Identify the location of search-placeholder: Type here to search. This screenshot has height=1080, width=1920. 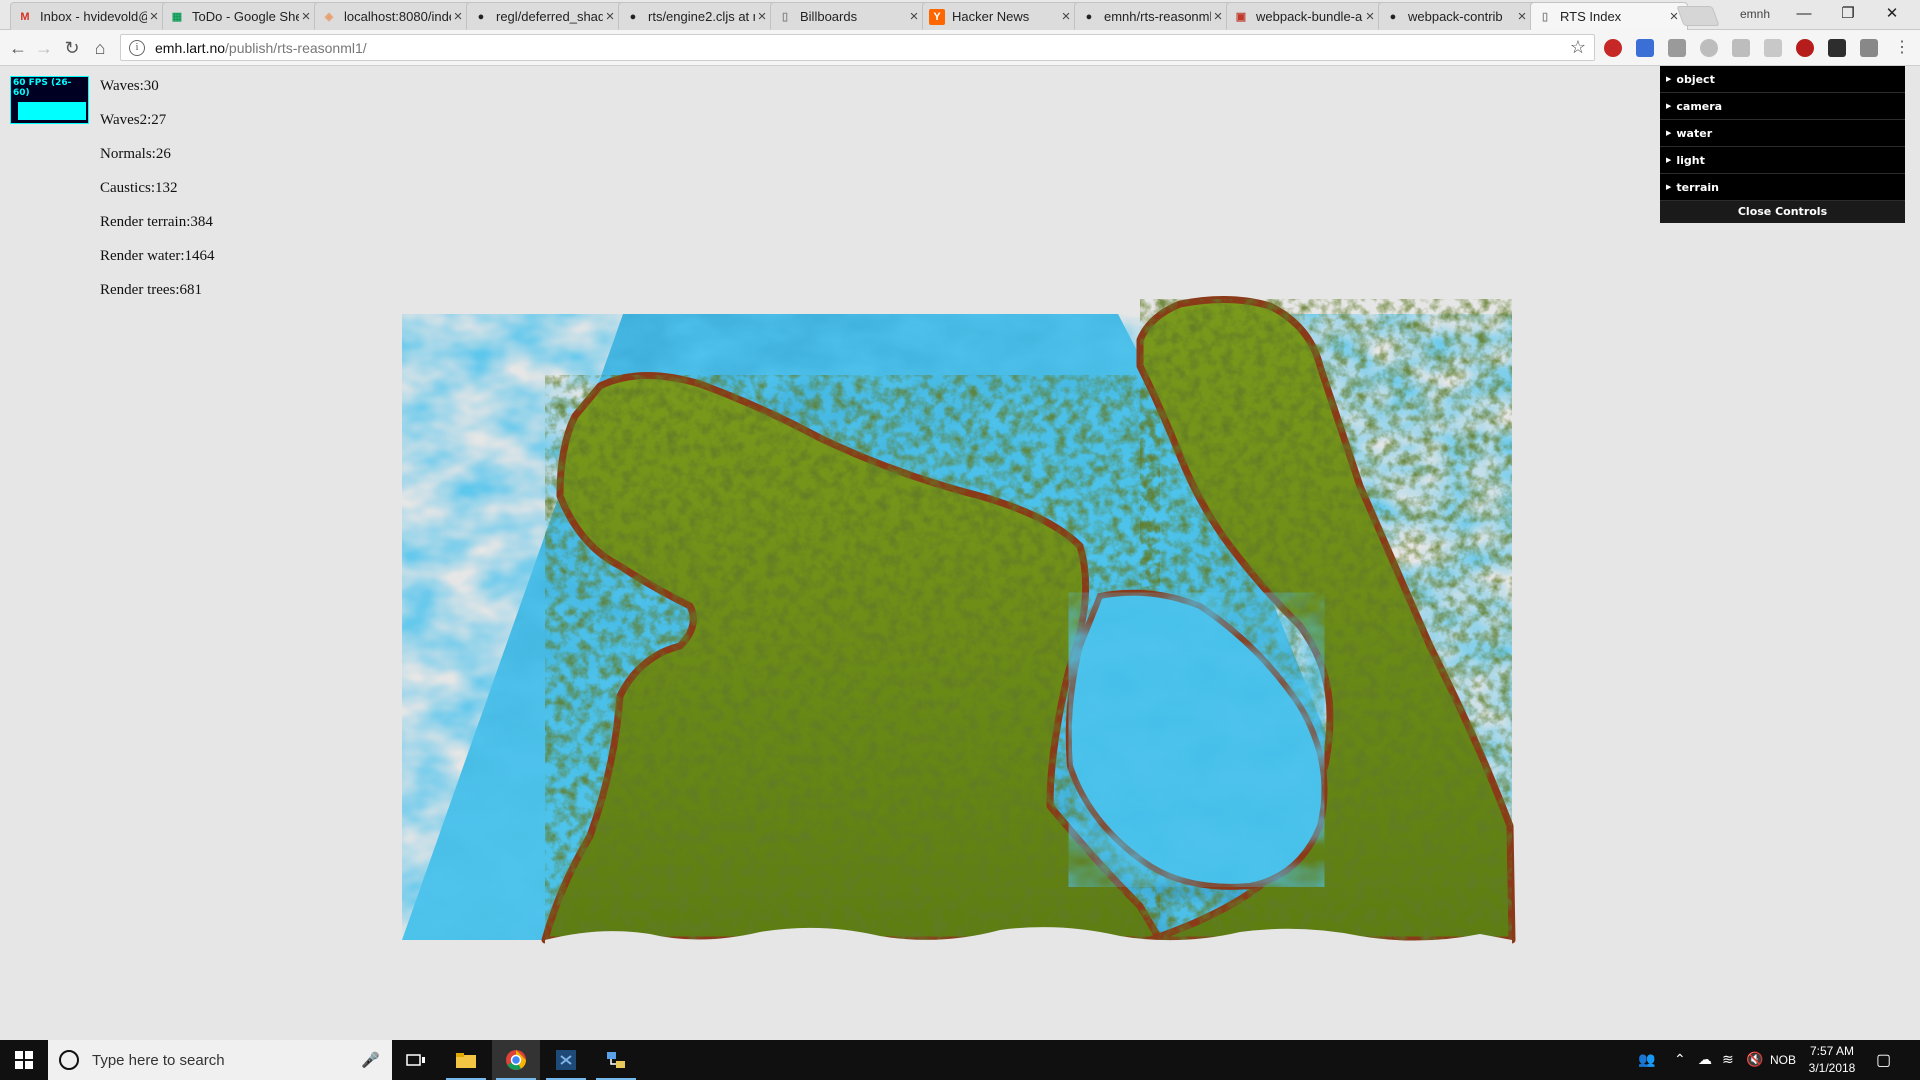
(158, 1060).